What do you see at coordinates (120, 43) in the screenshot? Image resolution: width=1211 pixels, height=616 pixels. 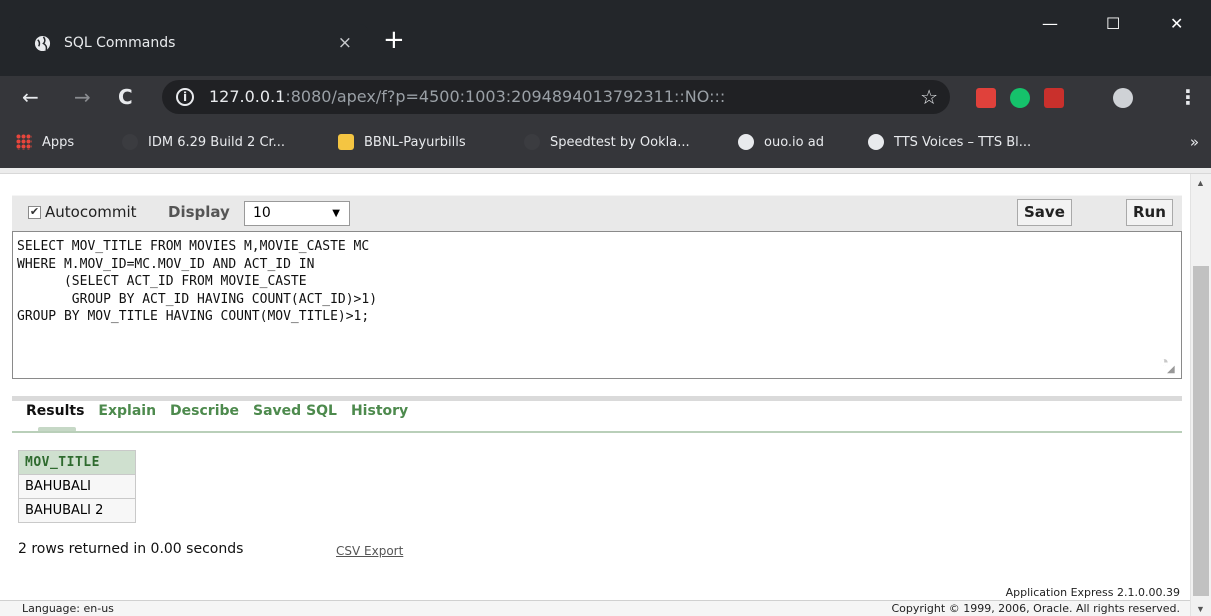 I see `tab-title: SQL Commands` at bounding box center [120, 43].